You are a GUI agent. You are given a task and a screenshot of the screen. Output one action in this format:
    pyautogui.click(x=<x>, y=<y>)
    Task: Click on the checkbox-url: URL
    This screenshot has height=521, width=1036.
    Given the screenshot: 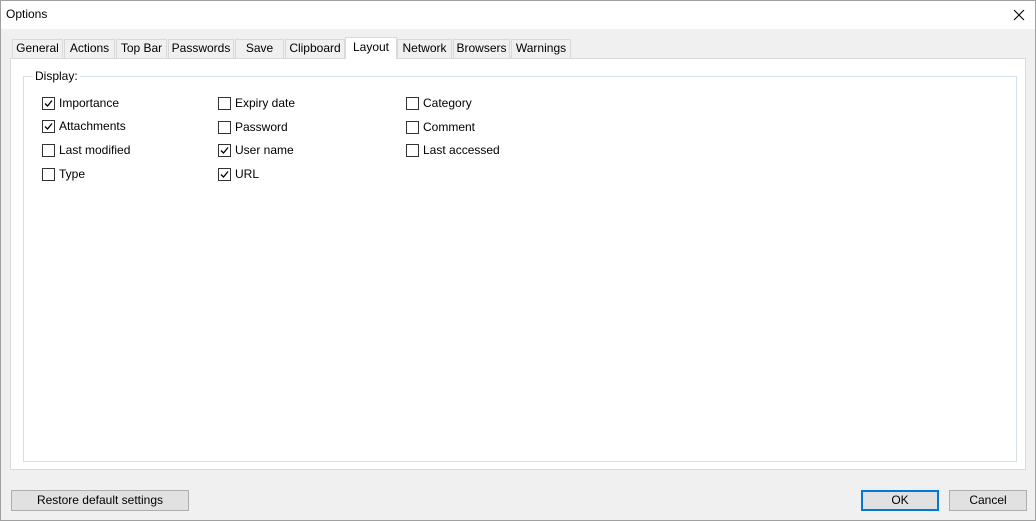 What is the action you would take?
    pyautogui.click(x=238, y=174)
    